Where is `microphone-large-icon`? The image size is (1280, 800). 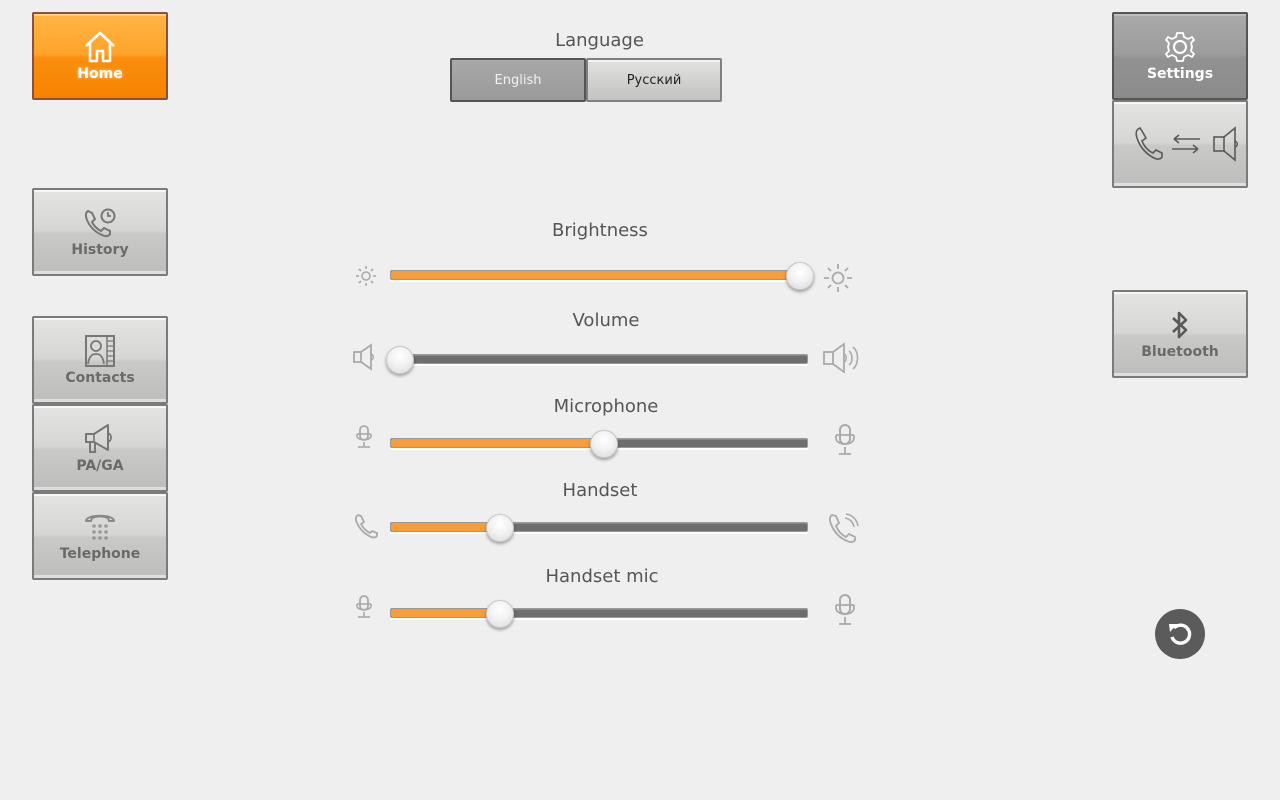
microphone-large-icon is located at coordinates (845, 440).